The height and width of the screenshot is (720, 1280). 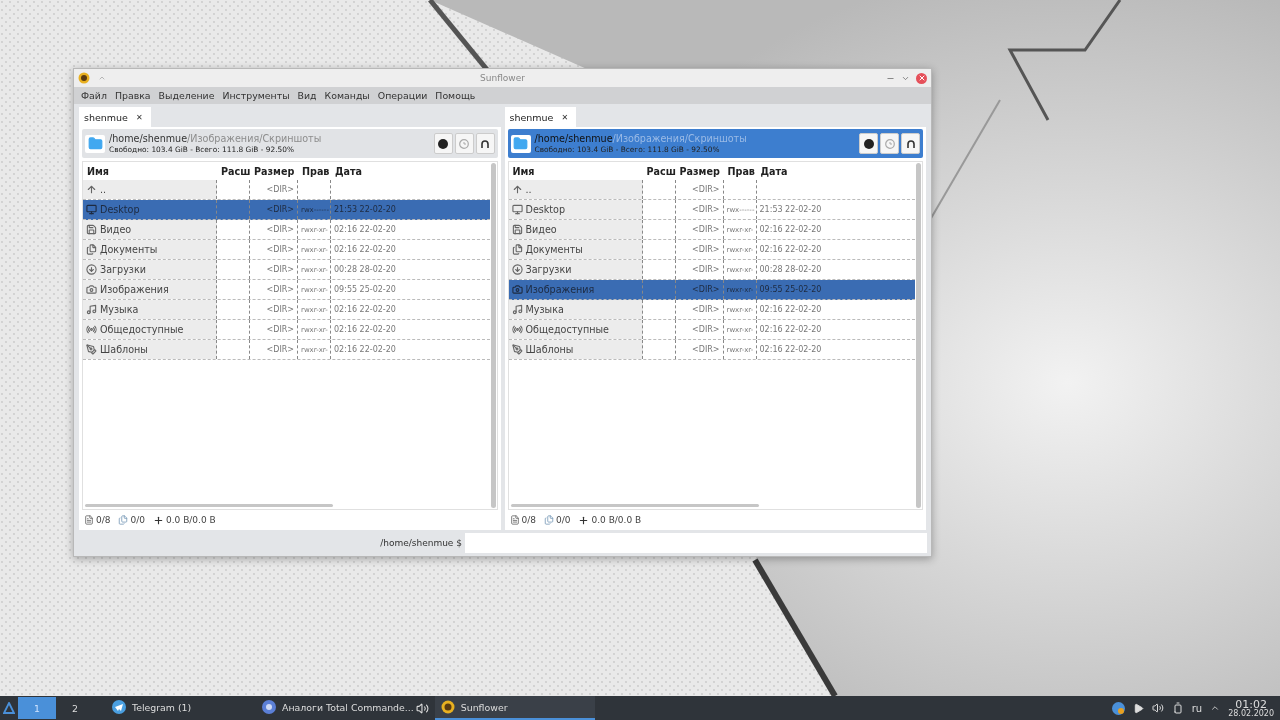 What do you see at coordinates (94, 95) in the screenshot?
I see `menu-item: Файл` at bounding box center [94, 95].